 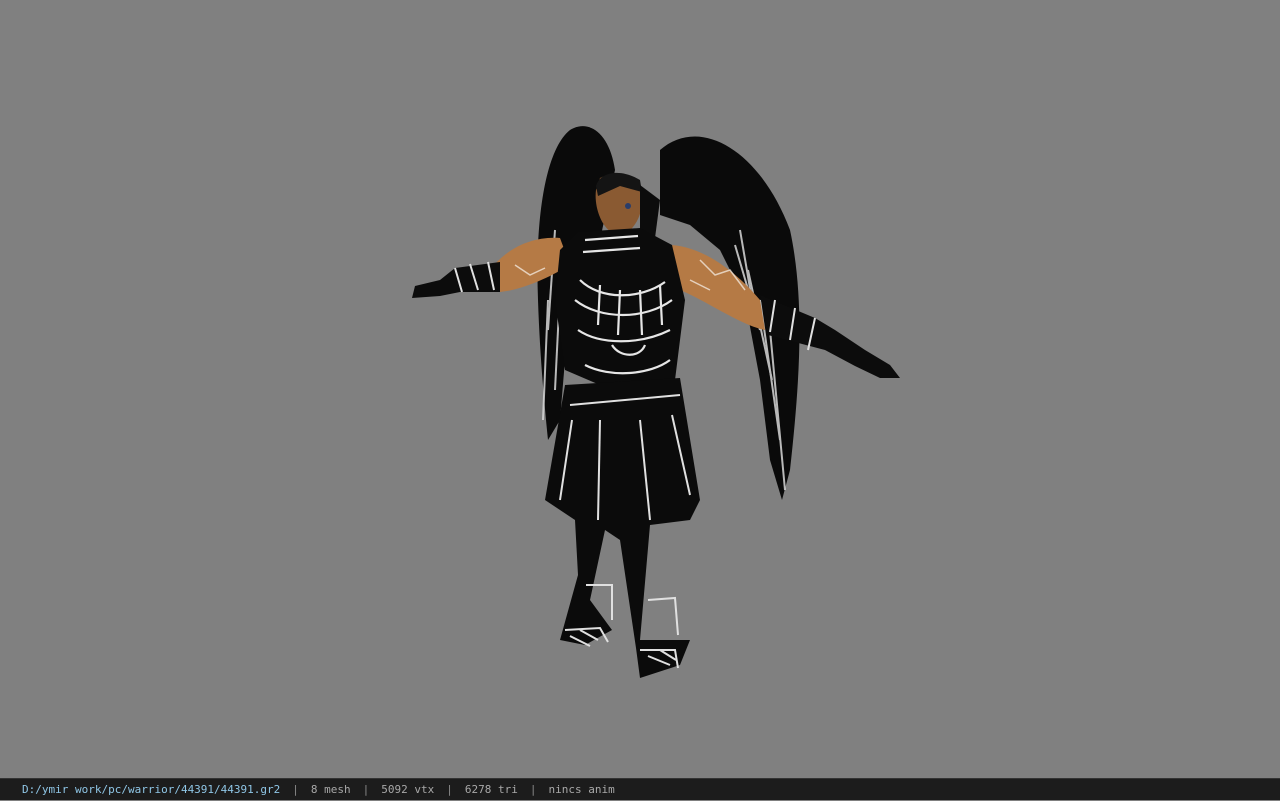 What do you see at coordinates (330, 789) in the screenshot?
I see `mesh-count: 8 mesh` at bounding box center [330, 789].